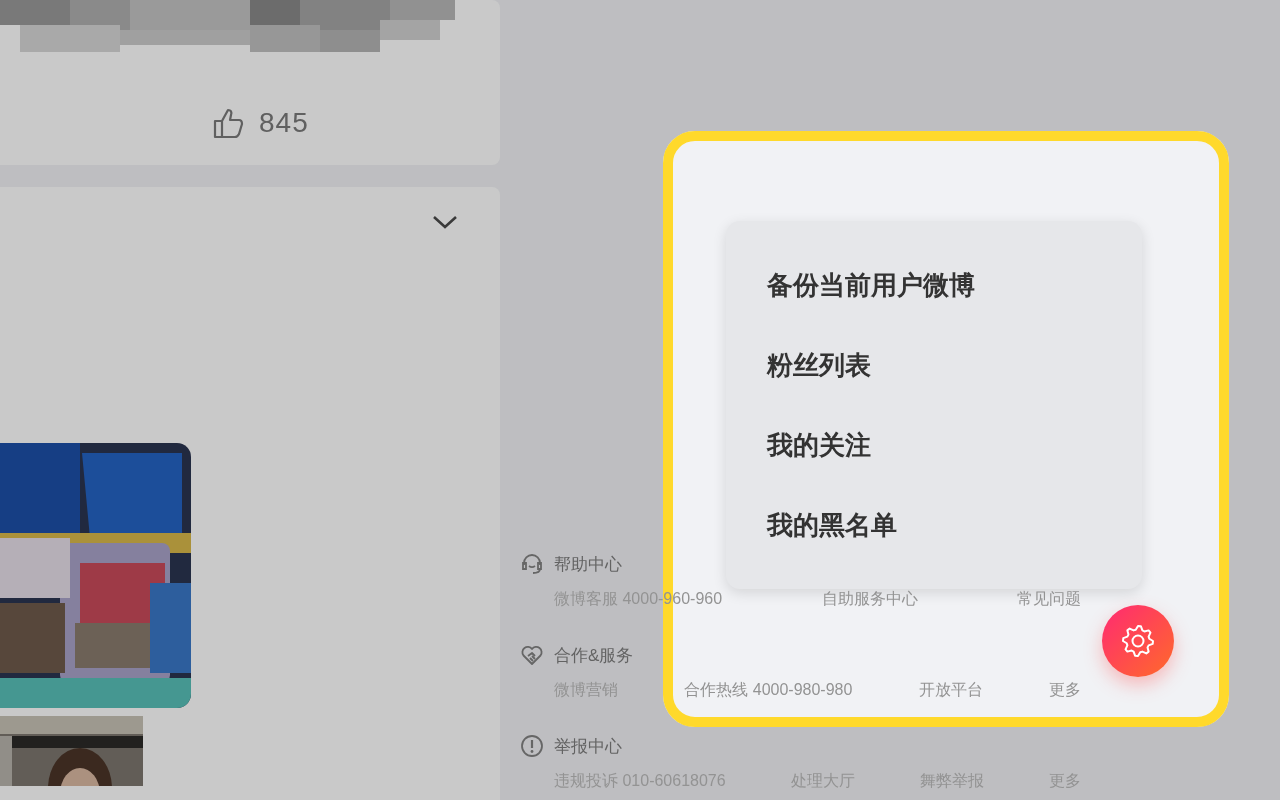 The height and width of the screenshot is (800, 1280). What do you see at coordinates (588, 746) in the screenshot?
I see `section-title: 举报中心` at bounding box center [588, 746].